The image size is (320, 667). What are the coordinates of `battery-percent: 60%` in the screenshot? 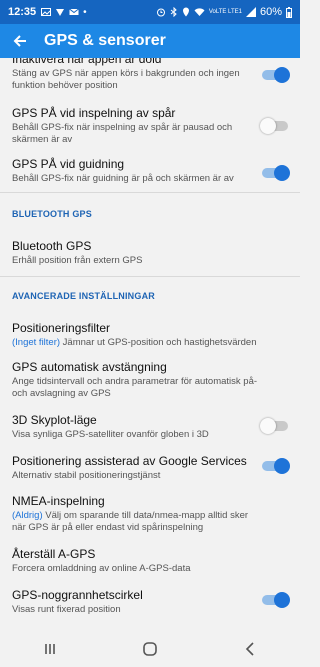 It's located at (270, 12).